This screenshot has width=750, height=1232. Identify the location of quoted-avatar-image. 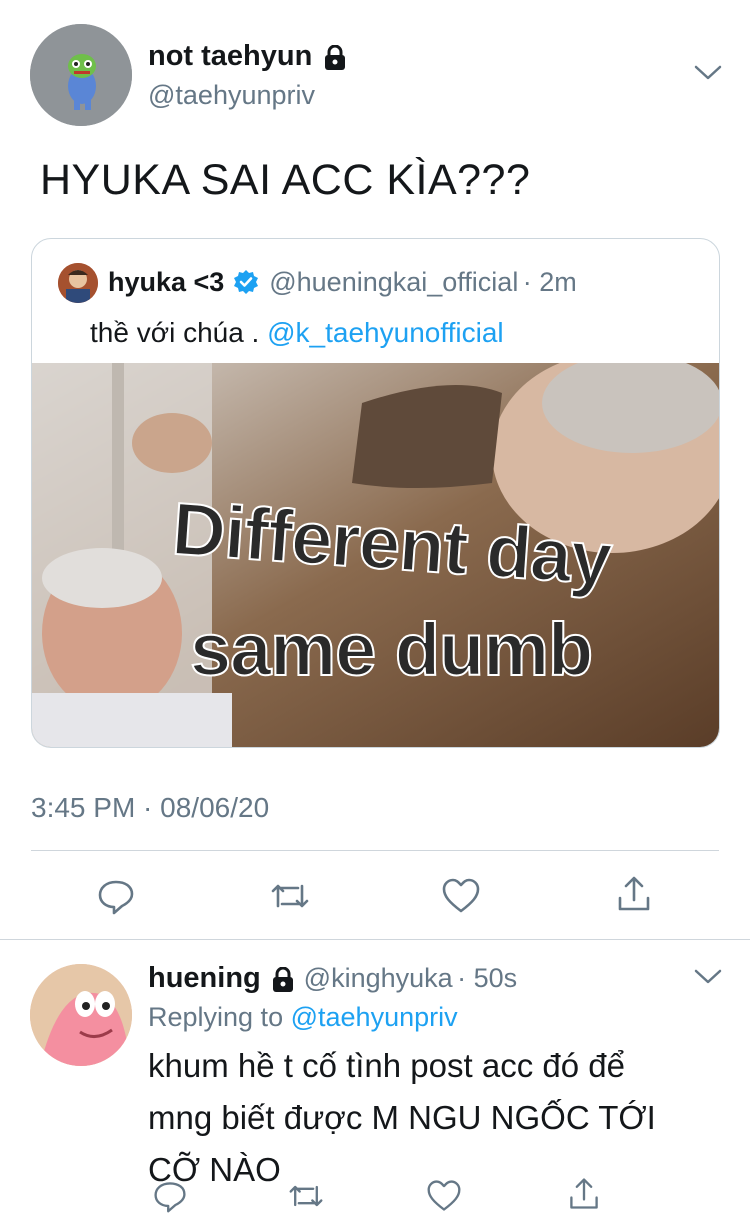
(78, 283).